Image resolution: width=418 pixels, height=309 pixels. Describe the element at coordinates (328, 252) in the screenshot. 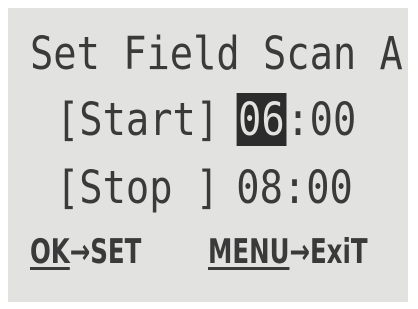

I see `menu-action-label: →ExiT` at that location.